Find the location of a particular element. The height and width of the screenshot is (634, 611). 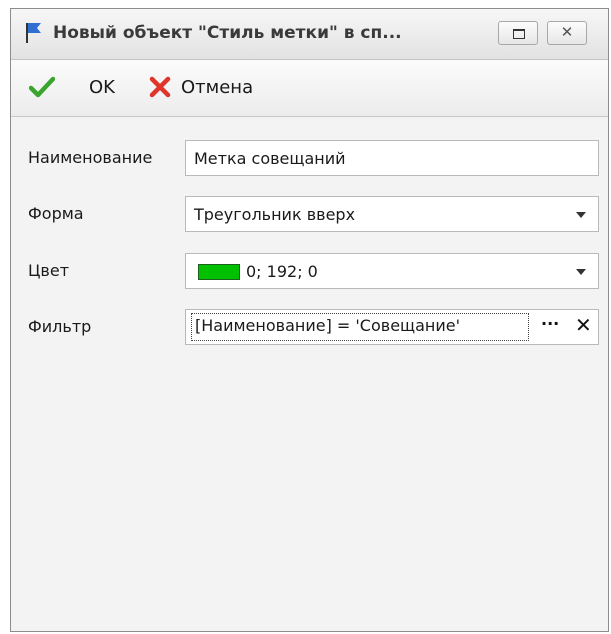

title-bar: Новый объект "Стиль метки" в сп... ✕ is located at coordinates (309, 34).